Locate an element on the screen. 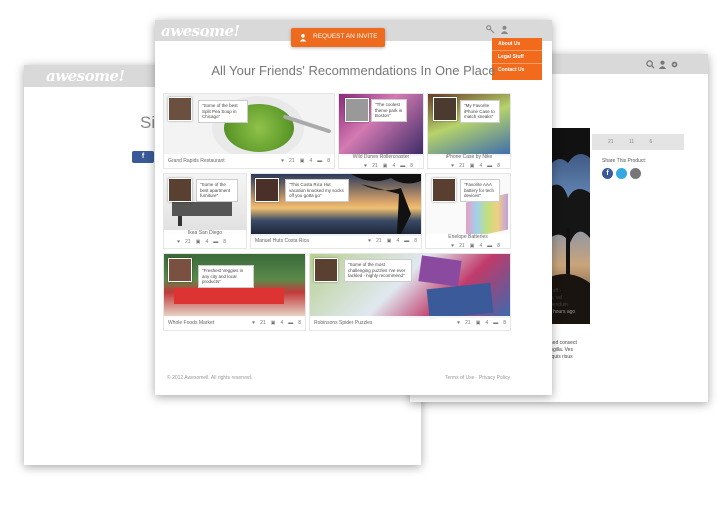 This screenshot has height=513, width=720. like-count: 21 is located at coordinates (611, 142).